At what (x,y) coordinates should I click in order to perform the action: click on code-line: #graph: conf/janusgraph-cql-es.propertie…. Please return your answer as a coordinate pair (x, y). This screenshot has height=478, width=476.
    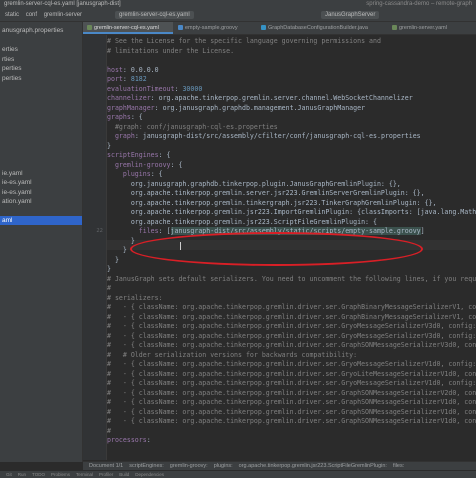
    Looking at the image, I should click on (192, 128).